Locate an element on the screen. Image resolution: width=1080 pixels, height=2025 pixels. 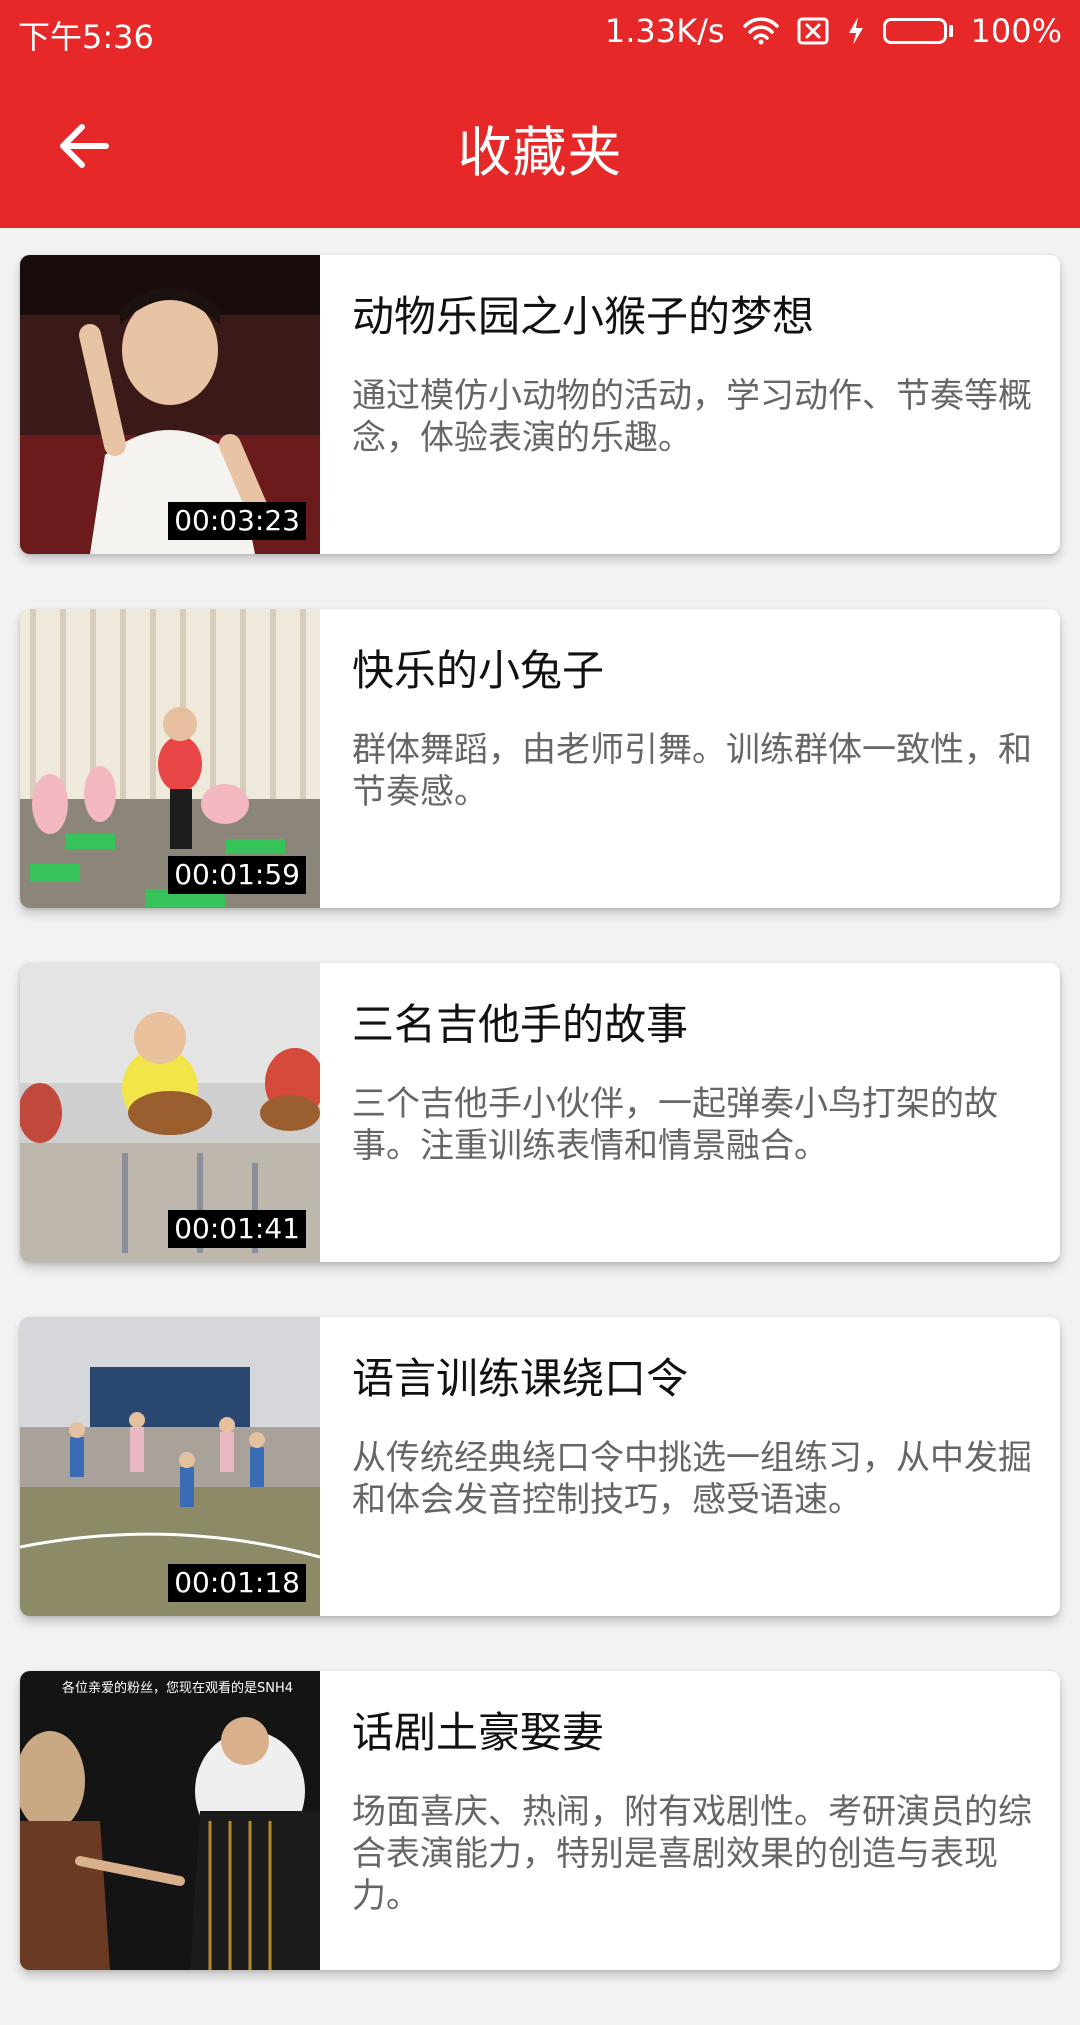
video-info: 快乐的小兔子 群体舞蹈，由老师引舞。训练群体一致性，和节奏感。 is located at coordinates (695, 726).